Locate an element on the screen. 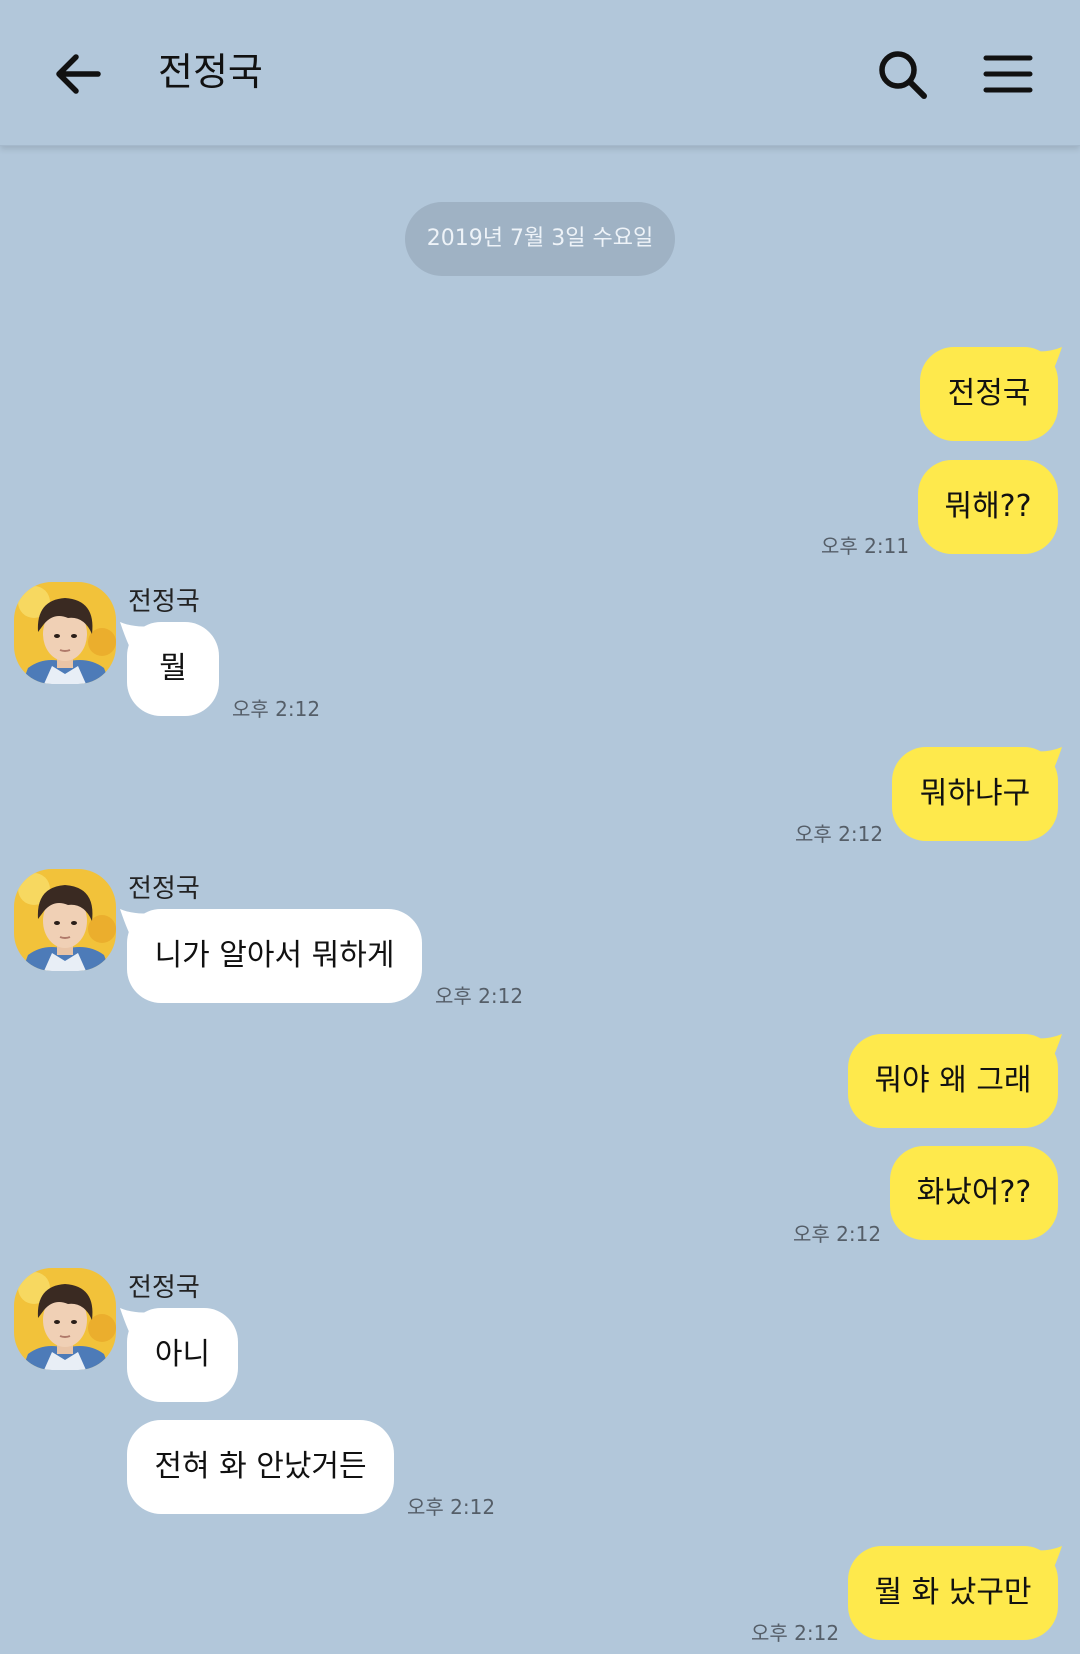 This screenshot has height=1654, width=1080. their-message-bubble: 아니 is located at coordinates (182, 1355).